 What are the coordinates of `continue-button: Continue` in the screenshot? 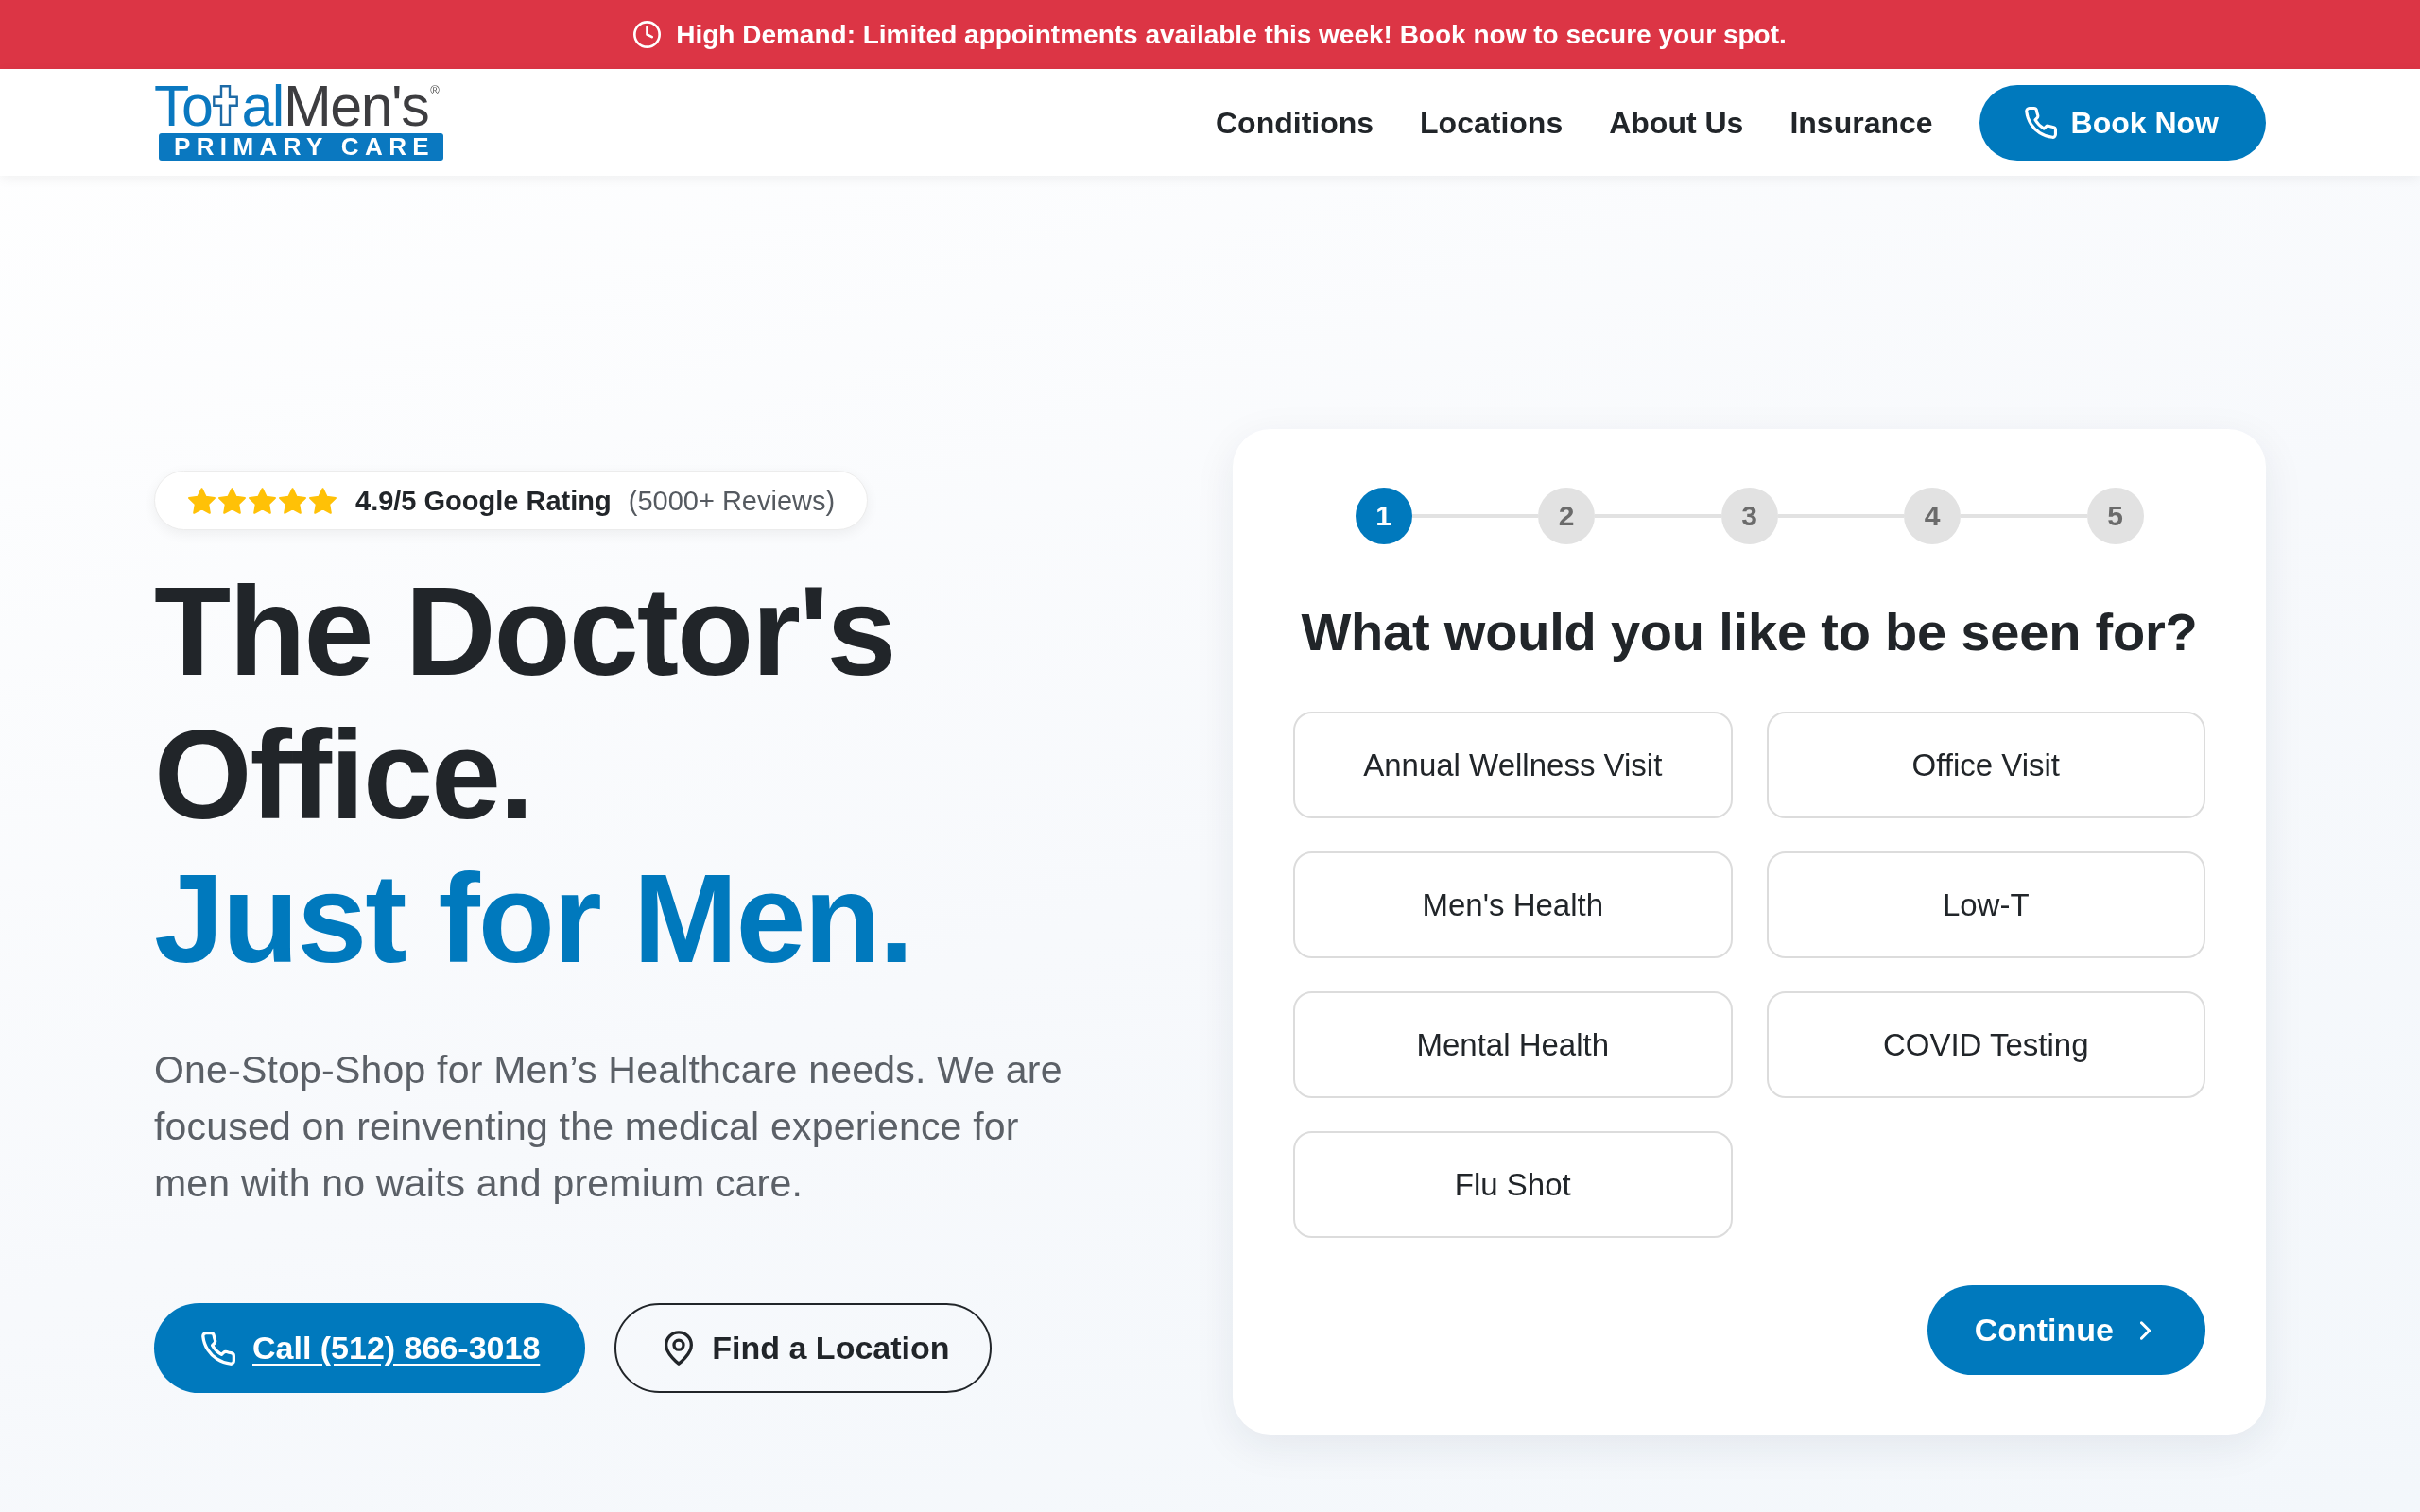 It's located at (2066, 1330).